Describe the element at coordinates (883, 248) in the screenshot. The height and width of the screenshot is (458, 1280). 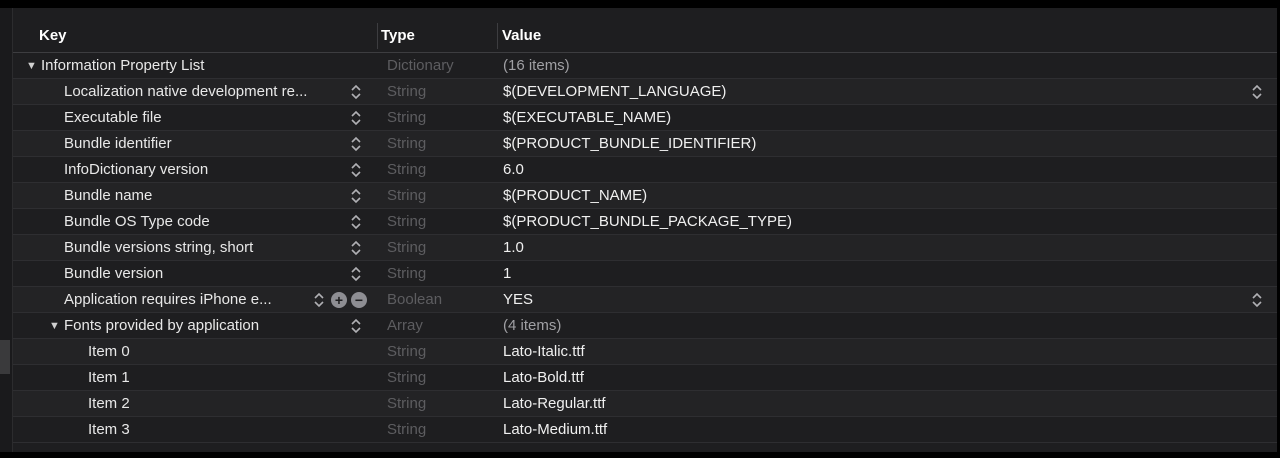
I see `value-cell: 1.0` at that location.